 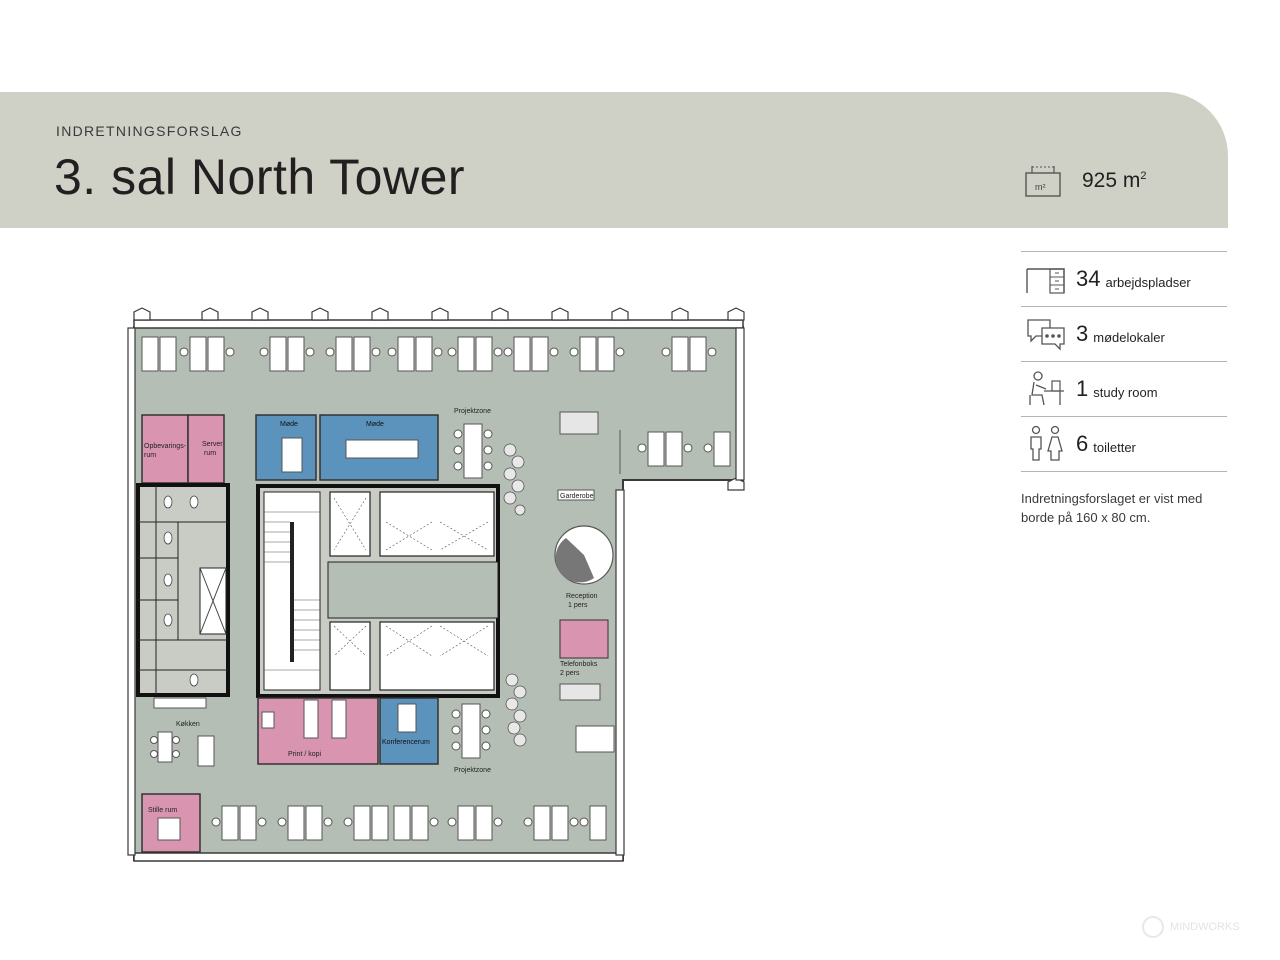 What do you see at coordinates (570, 673) in the screenshot?
I see `label-phone-booth-2: 2 pers` at bounding box center [570, 673].